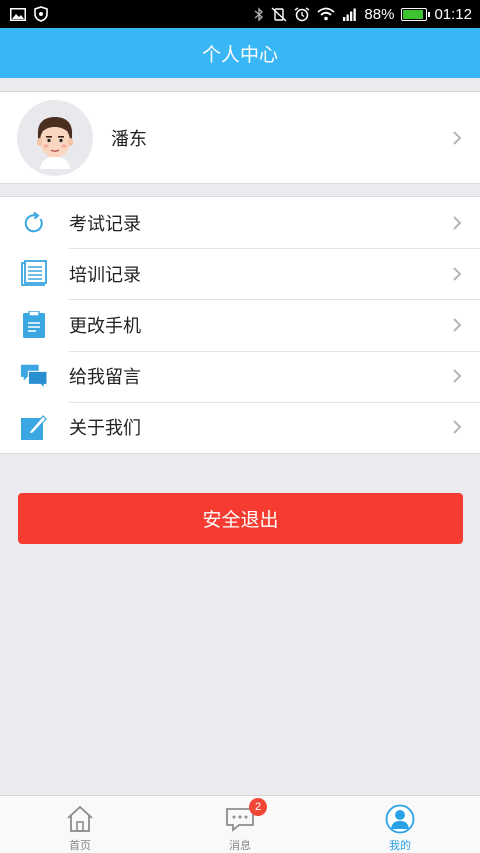 Image resolution: width=480 pixels, height=853 pixels. I want to click on avatar-icon, so click(55, 137).